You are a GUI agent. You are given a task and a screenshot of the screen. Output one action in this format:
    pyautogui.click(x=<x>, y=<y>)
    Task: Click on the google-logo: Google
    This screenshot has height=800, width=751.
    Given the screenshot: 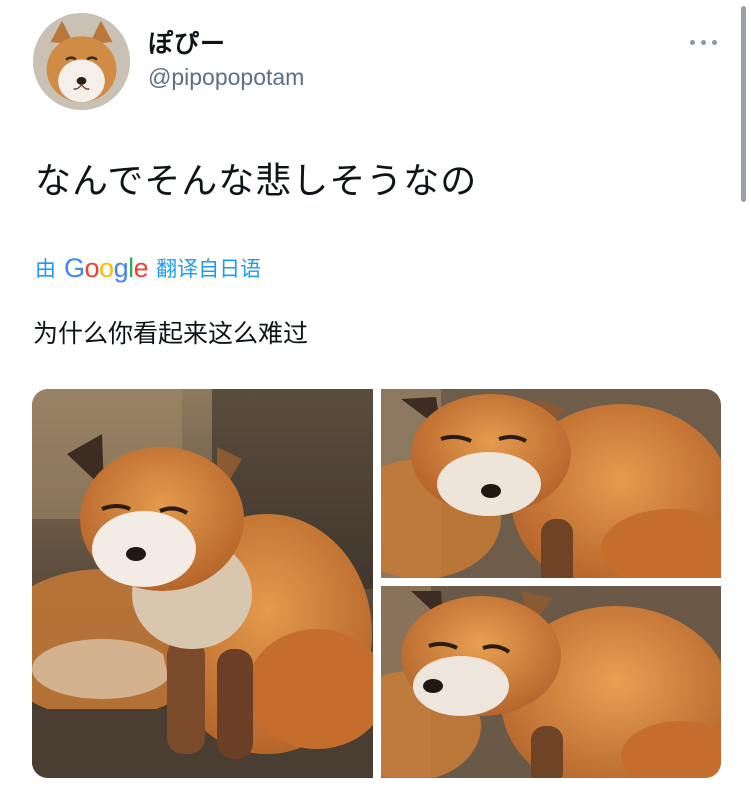 What is the action you would take?
    pyautogui.click(x=106, y=267)
    